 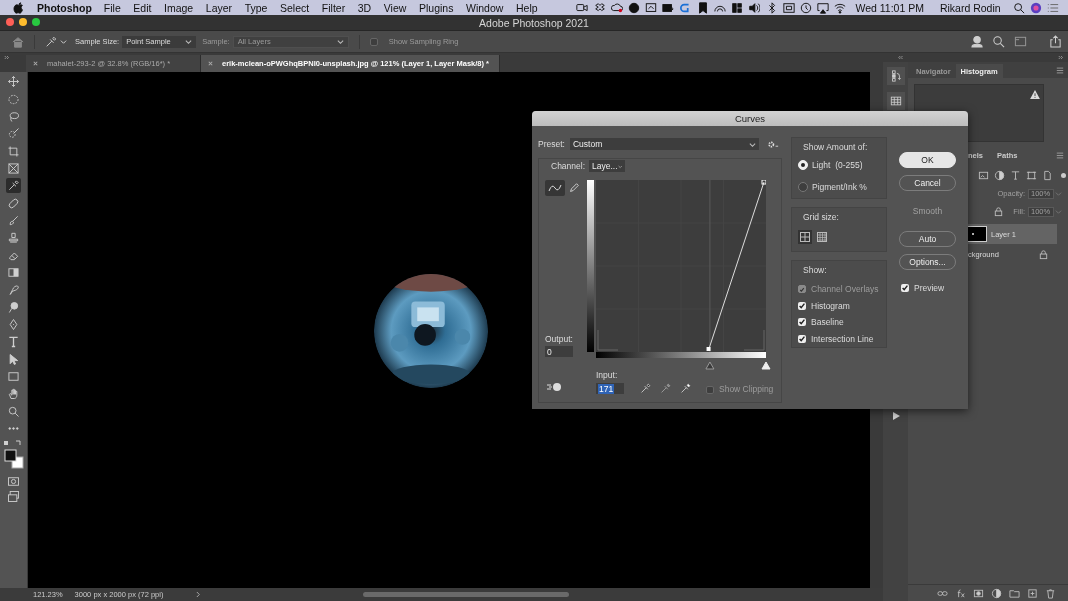 What do you see at coordinates (840, 7) in the screenshot?
I see `wifi-icon` at bounding box center [840, 7].